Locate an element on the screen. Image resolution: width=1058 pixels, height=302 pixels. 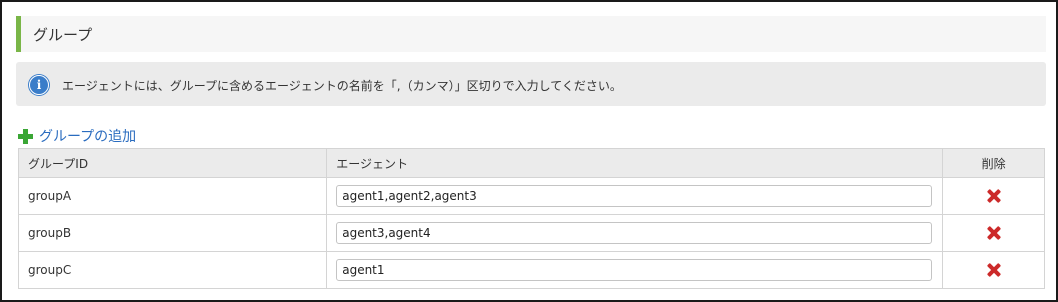
plus-icon is located at coordinates (25, 136).